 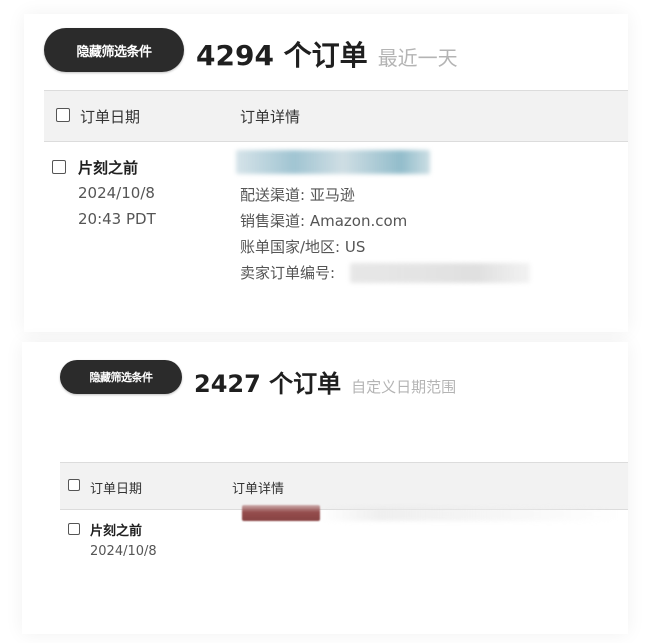 I want to click on order-count: 4294 个订单, so click(x=282, y=55).